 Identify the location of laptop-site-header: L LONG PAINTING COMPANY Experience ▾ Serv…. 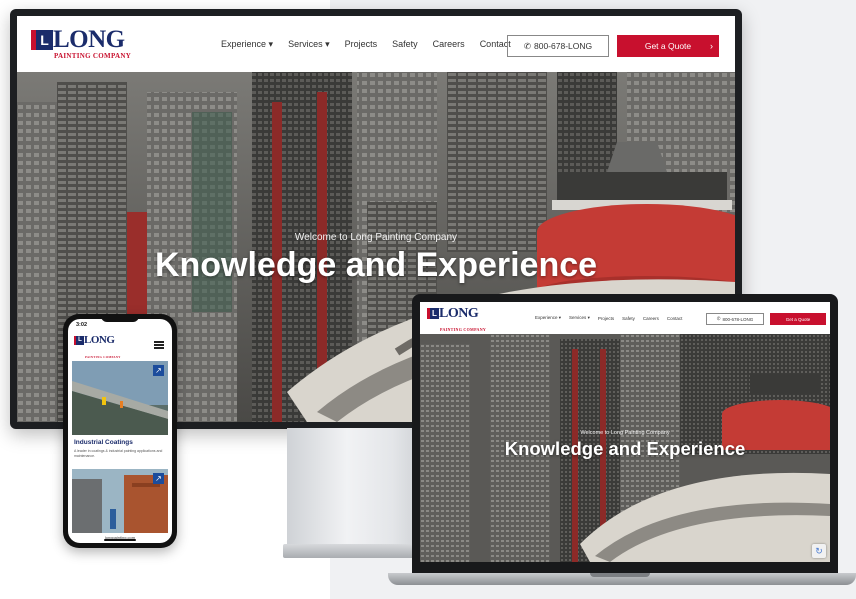
(625, 318).